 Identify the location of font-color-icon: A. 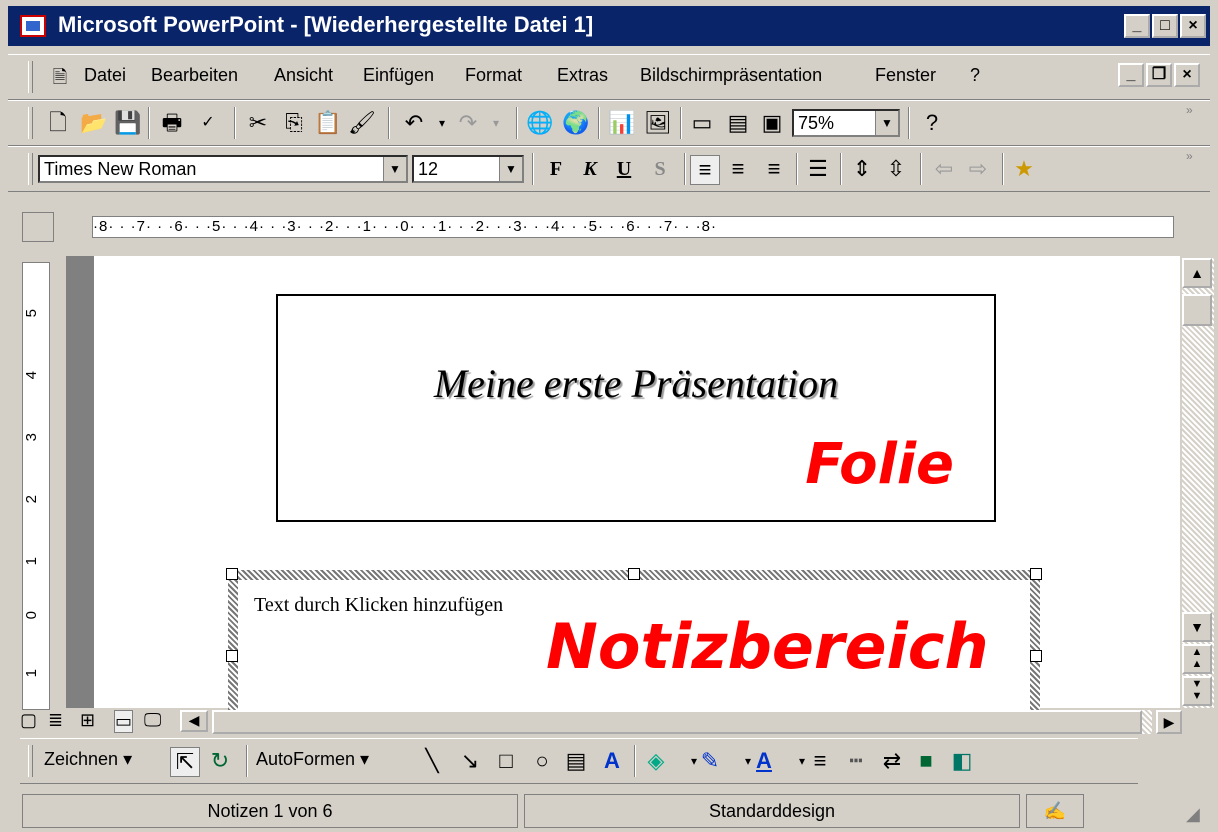
(764, 761).